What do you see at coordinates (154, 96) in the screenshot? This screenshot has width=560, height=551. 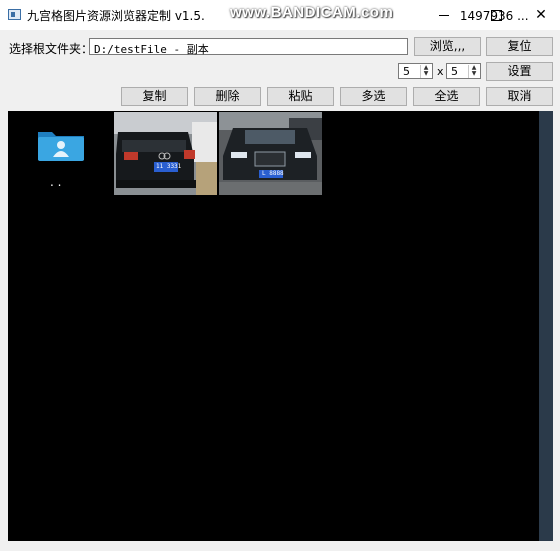 I see `copy-button: 复制` at bounding box center [154, 96].